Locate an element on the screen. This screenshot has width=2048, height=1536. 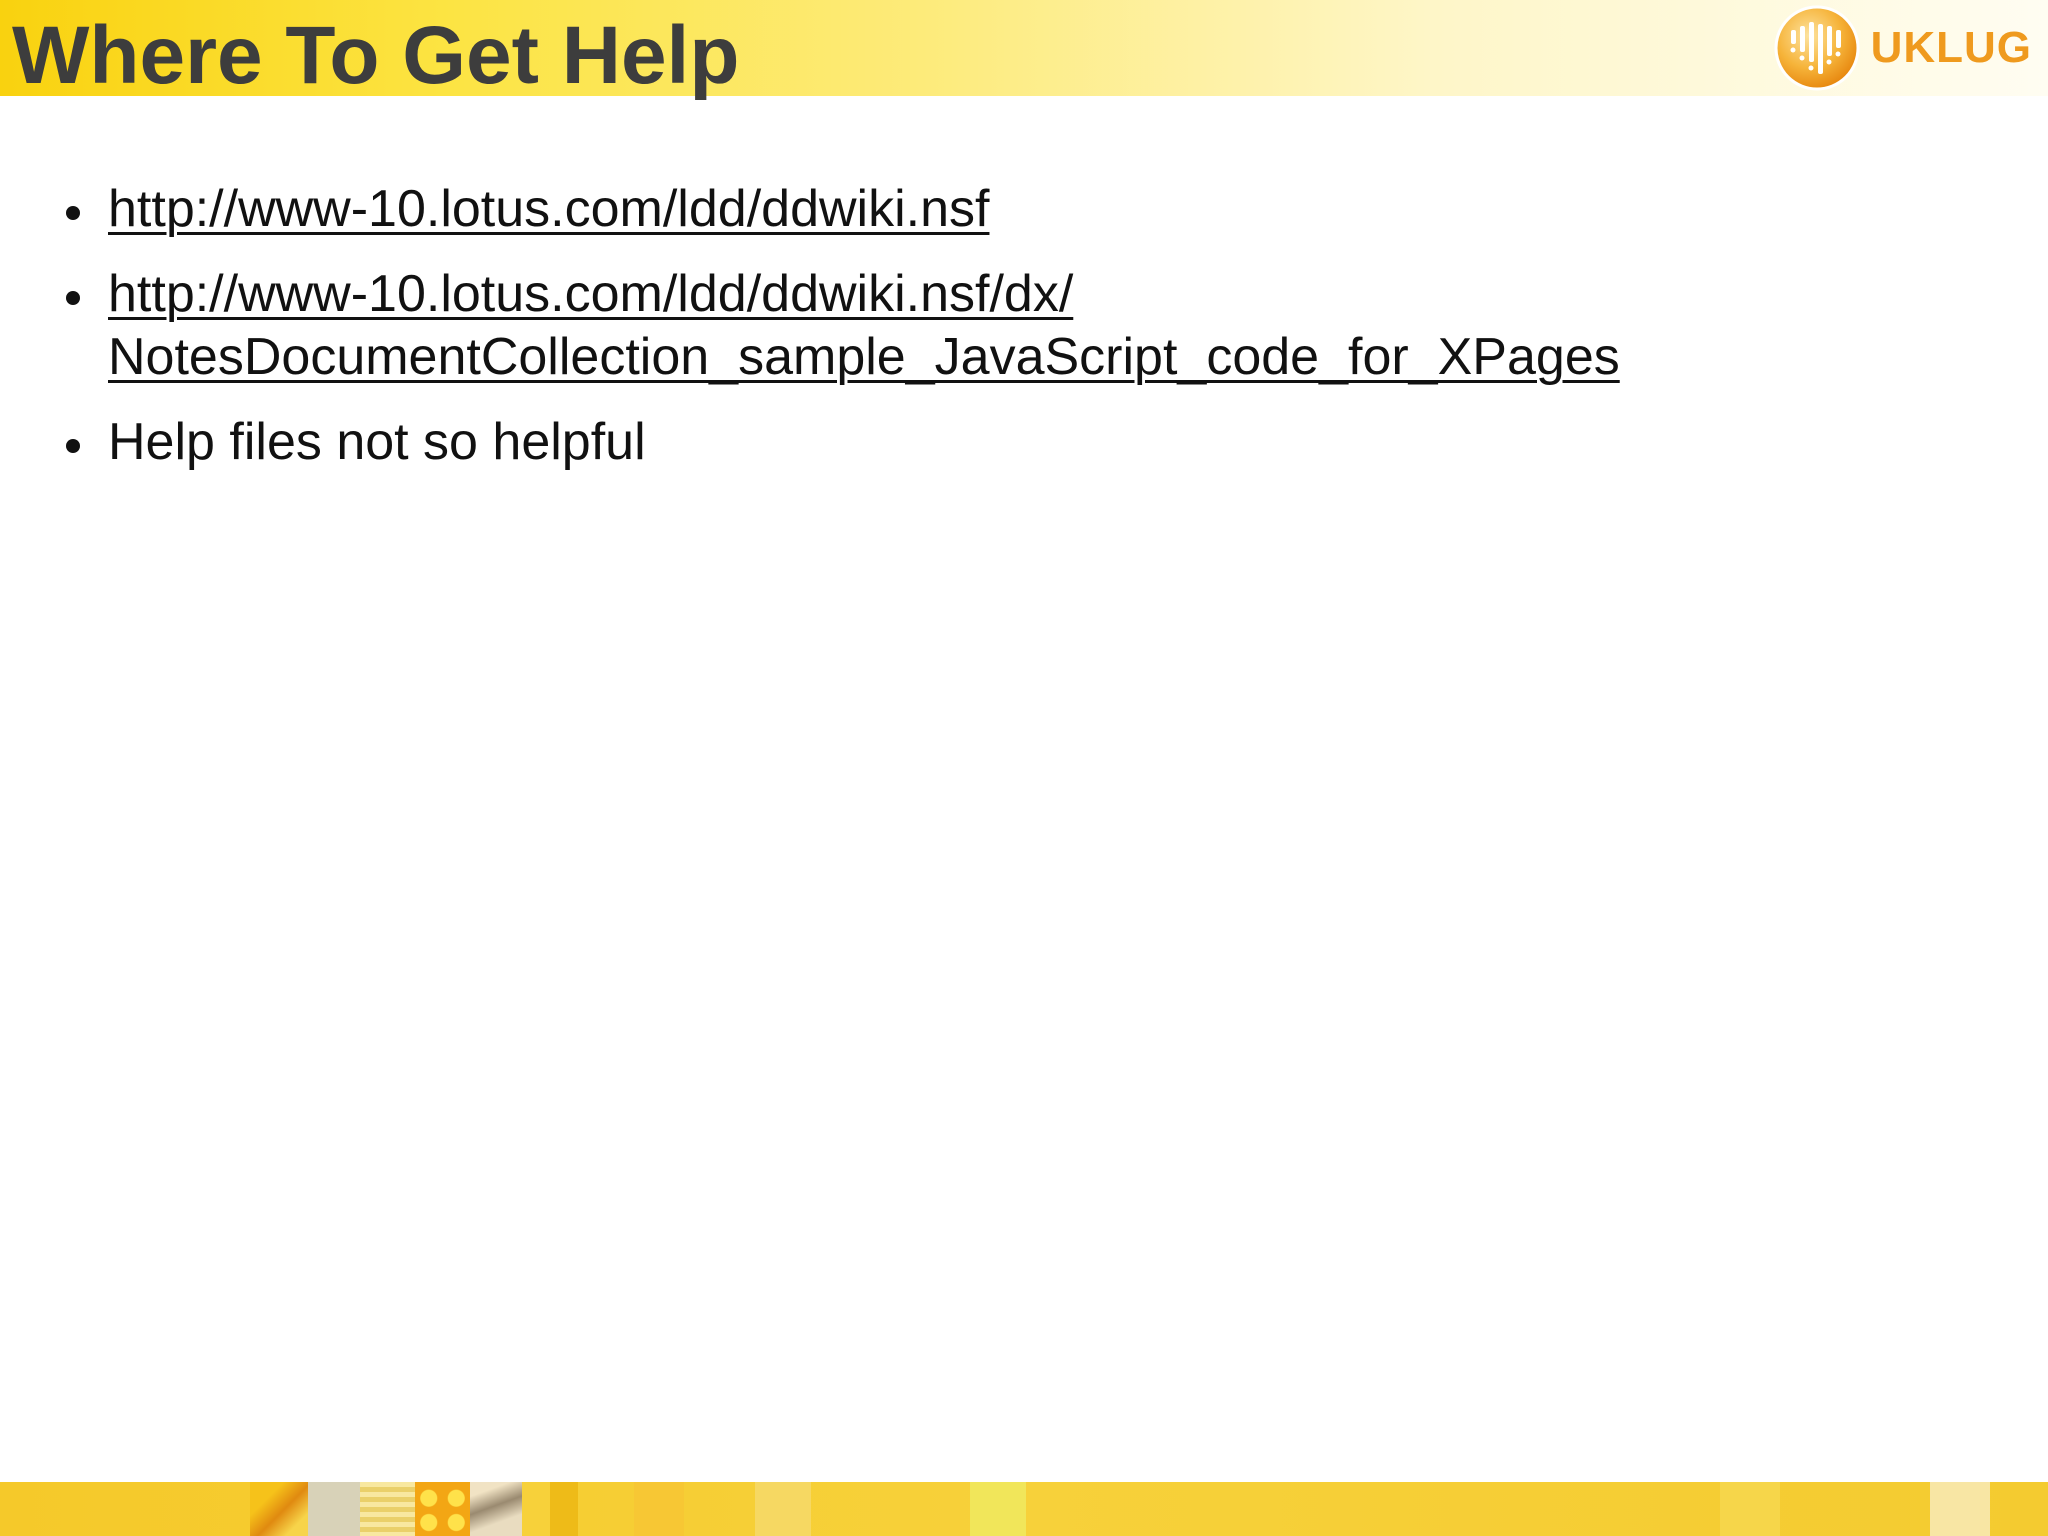
uklug-logo: UKLUG is located at coordinates (1902, 48).